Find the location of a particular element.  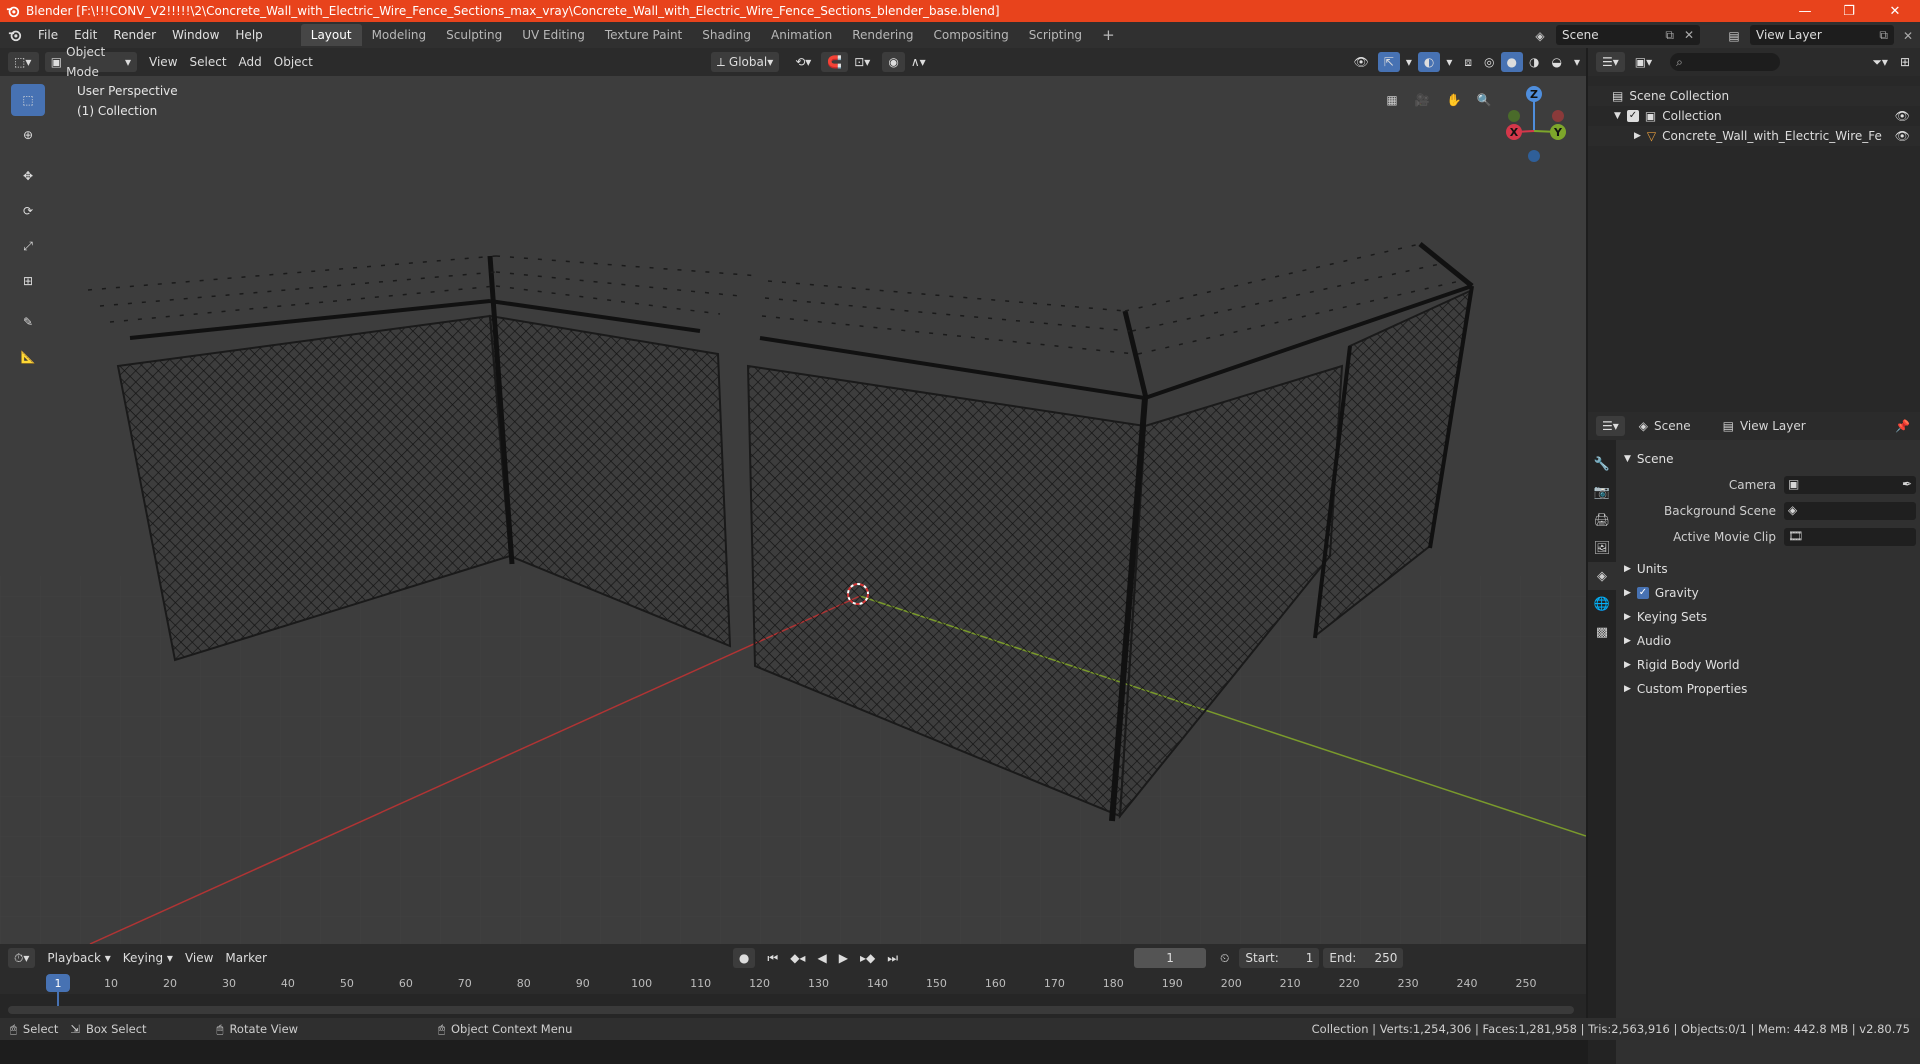

output-tab-icon: 🖨 is located at coordinates (1602, 520).